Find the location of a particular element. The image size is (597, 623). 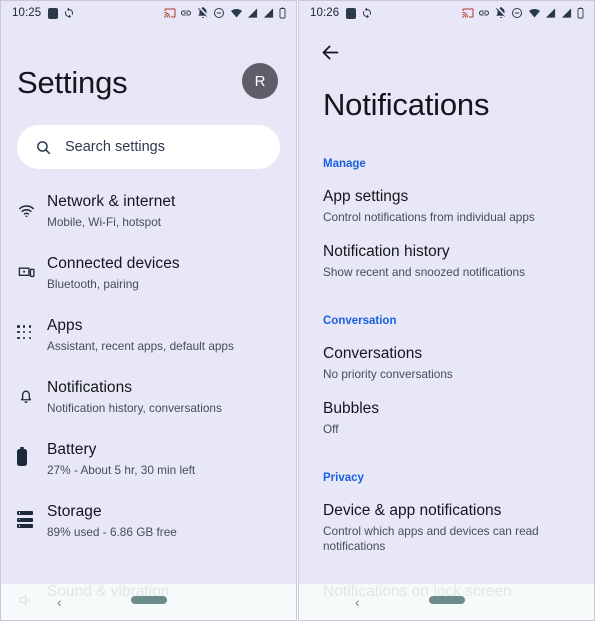

sidebar-item-connected-devices: Connected devices Bluetooth, pairing is located at coordinates (148, 282).